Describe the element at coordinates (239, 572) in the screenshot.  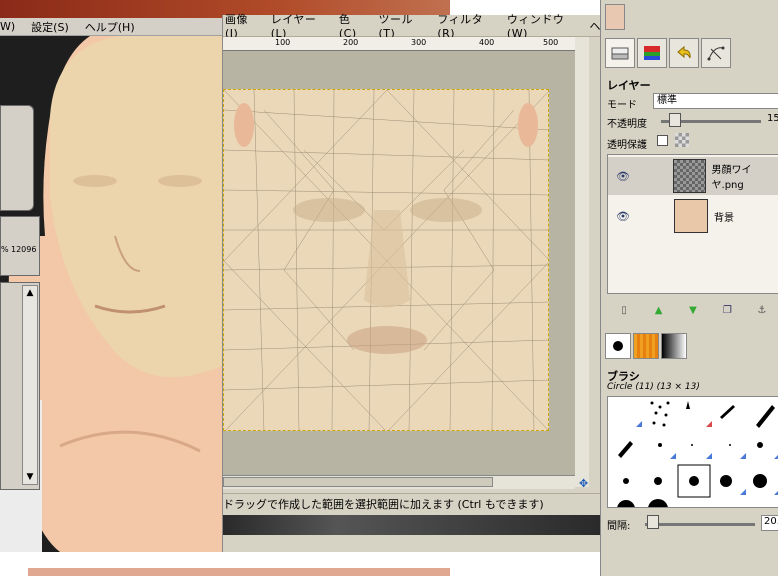
I see `taskbar-fragment` at that location.